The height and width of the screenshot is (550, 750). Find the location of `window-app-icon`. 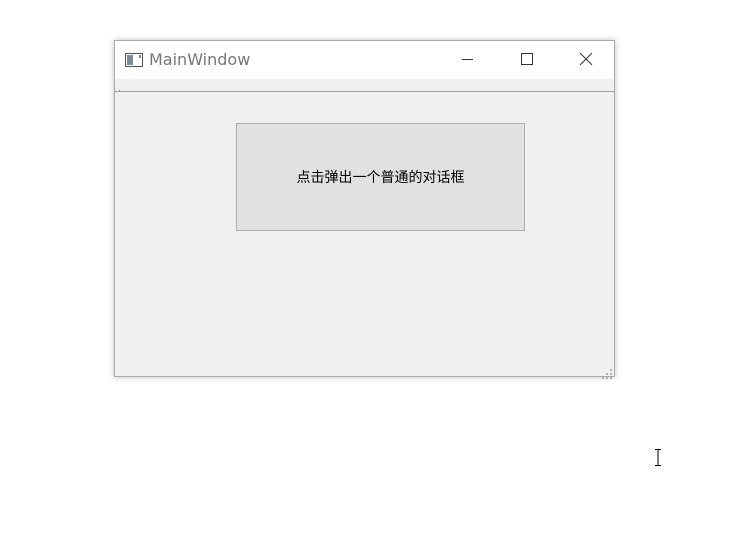

window-app-icon is located at coordinates (134, 59).